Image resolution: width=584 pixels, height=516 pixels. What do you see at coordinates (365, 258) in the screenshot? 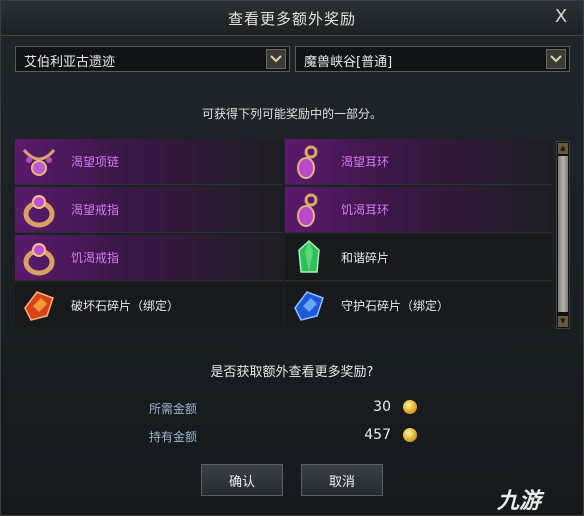
I see `reward-name: 和谐碎片` at bounding box center [365, 258].